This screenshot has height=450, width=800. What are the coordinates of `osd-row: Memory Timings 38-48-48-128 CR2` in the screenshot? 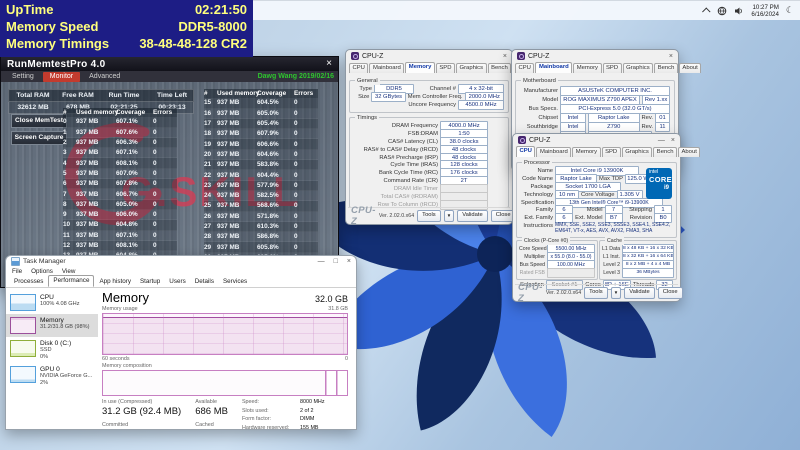 It's located at (126, 43).